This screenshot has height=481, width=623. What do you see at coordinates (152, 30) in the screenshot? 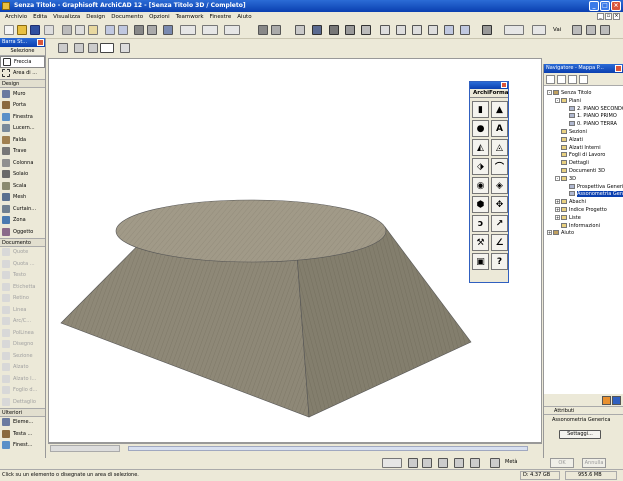
I see `inject-icon` at bounding box center [152, 30].